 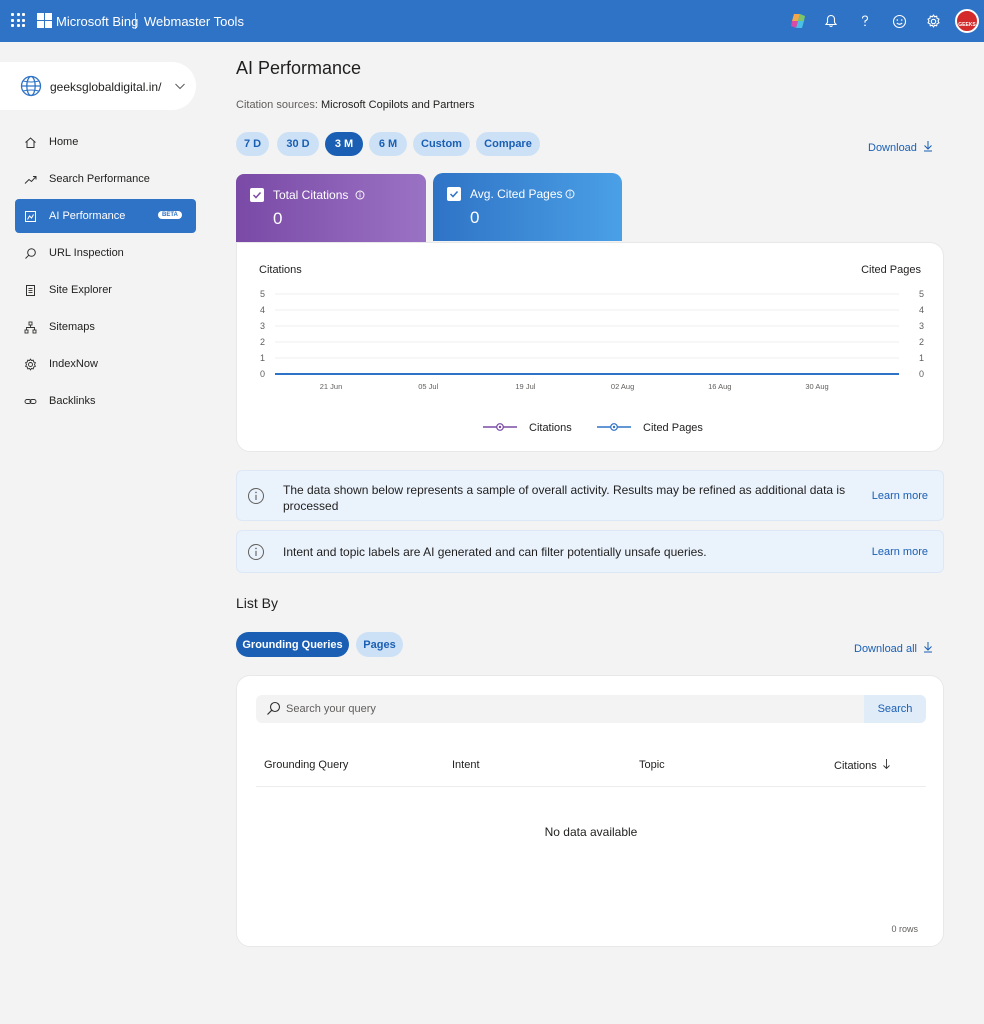 What do you see at coordinates (899, 21) in the screenshot?
I see `feedback-smiley-icon` at bounding box center [899, 21].